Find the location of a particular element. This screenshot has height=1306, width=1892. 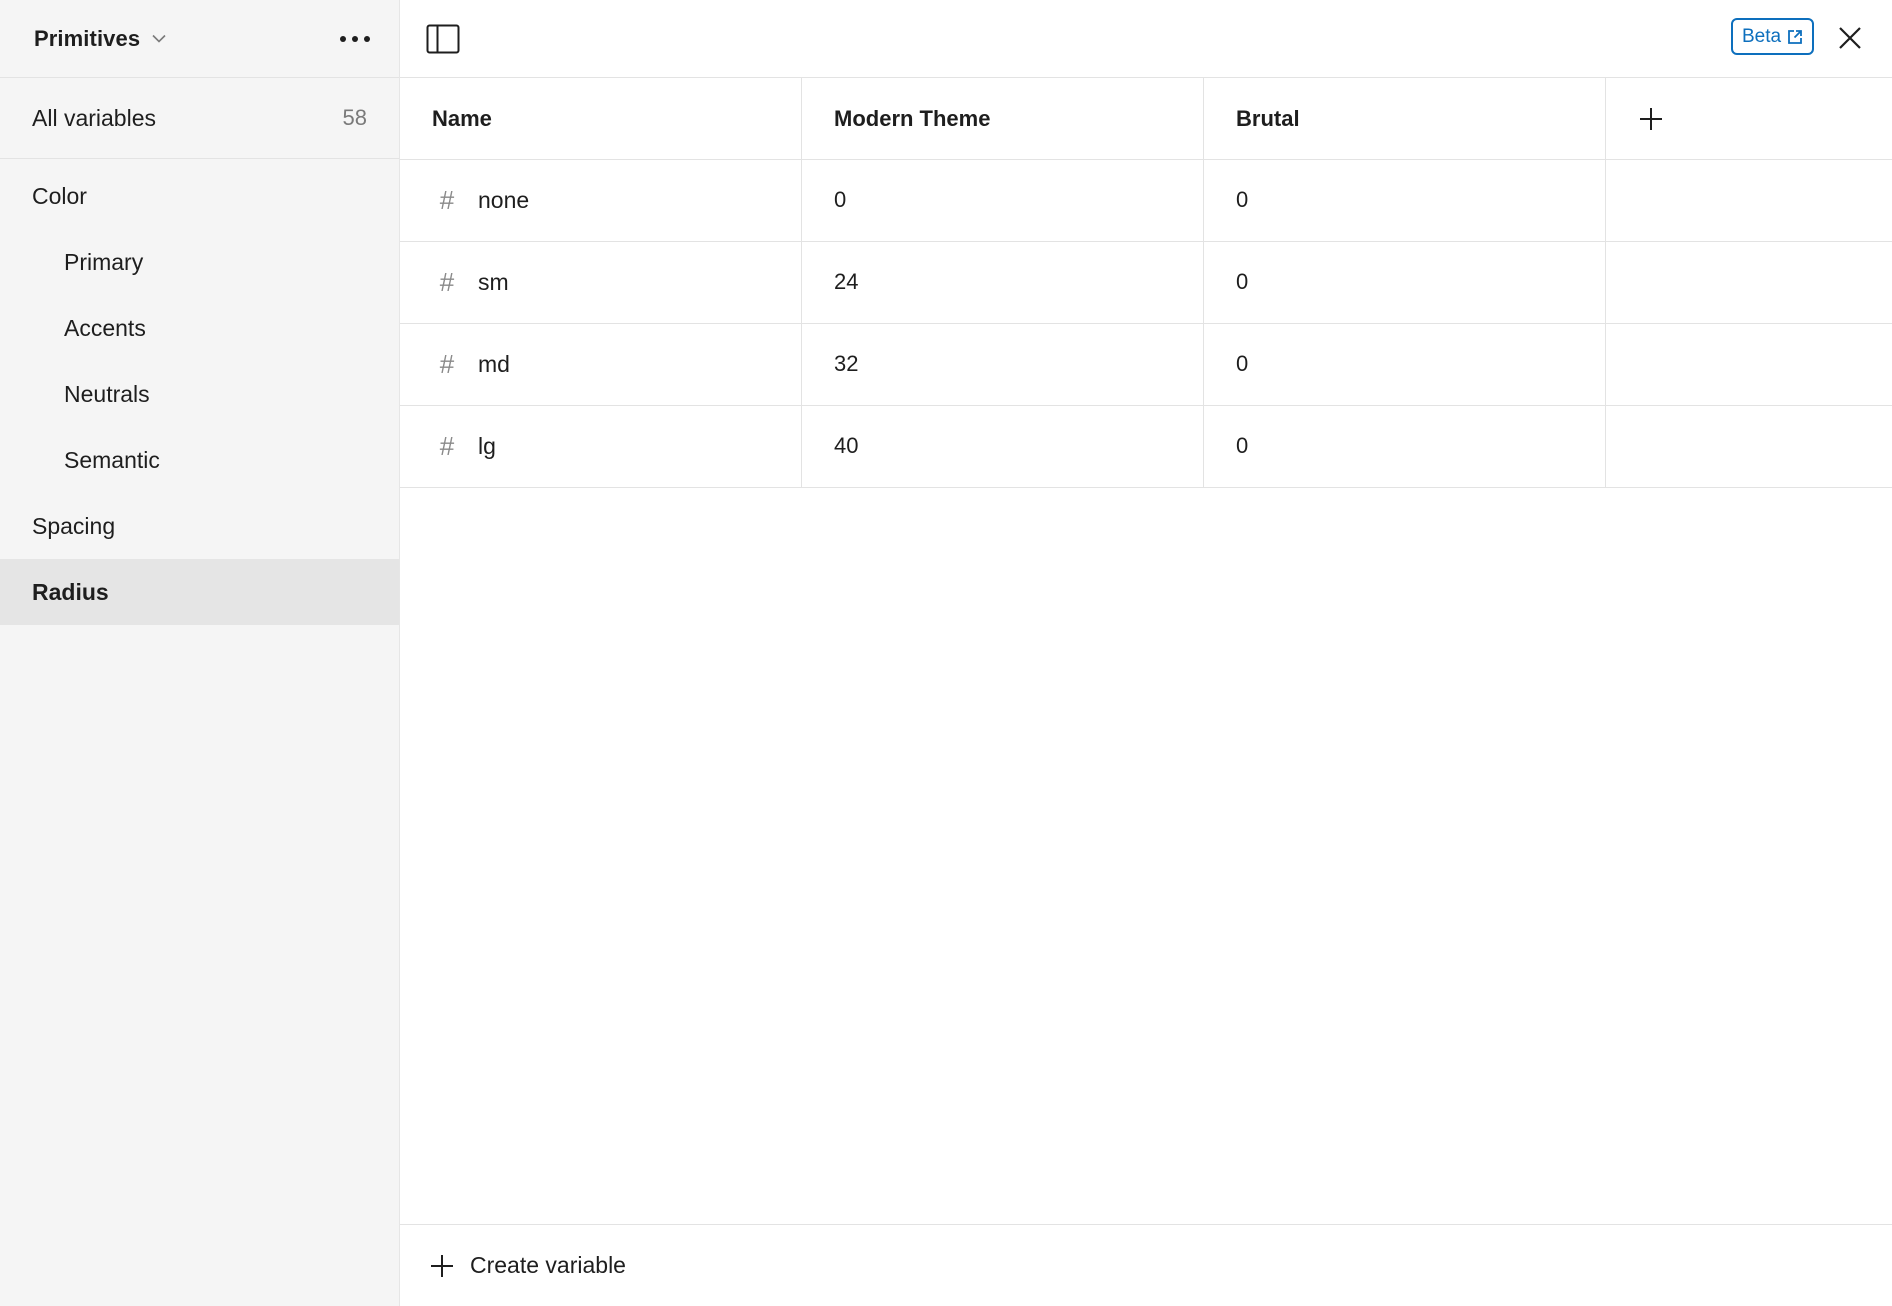

all-variables-item: All variables 58 is located at coordinates (199, 118).